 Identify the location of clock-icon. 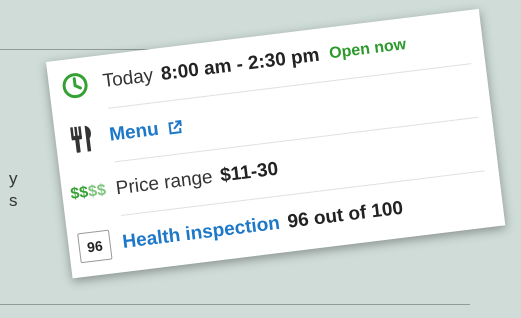
(75, 85).